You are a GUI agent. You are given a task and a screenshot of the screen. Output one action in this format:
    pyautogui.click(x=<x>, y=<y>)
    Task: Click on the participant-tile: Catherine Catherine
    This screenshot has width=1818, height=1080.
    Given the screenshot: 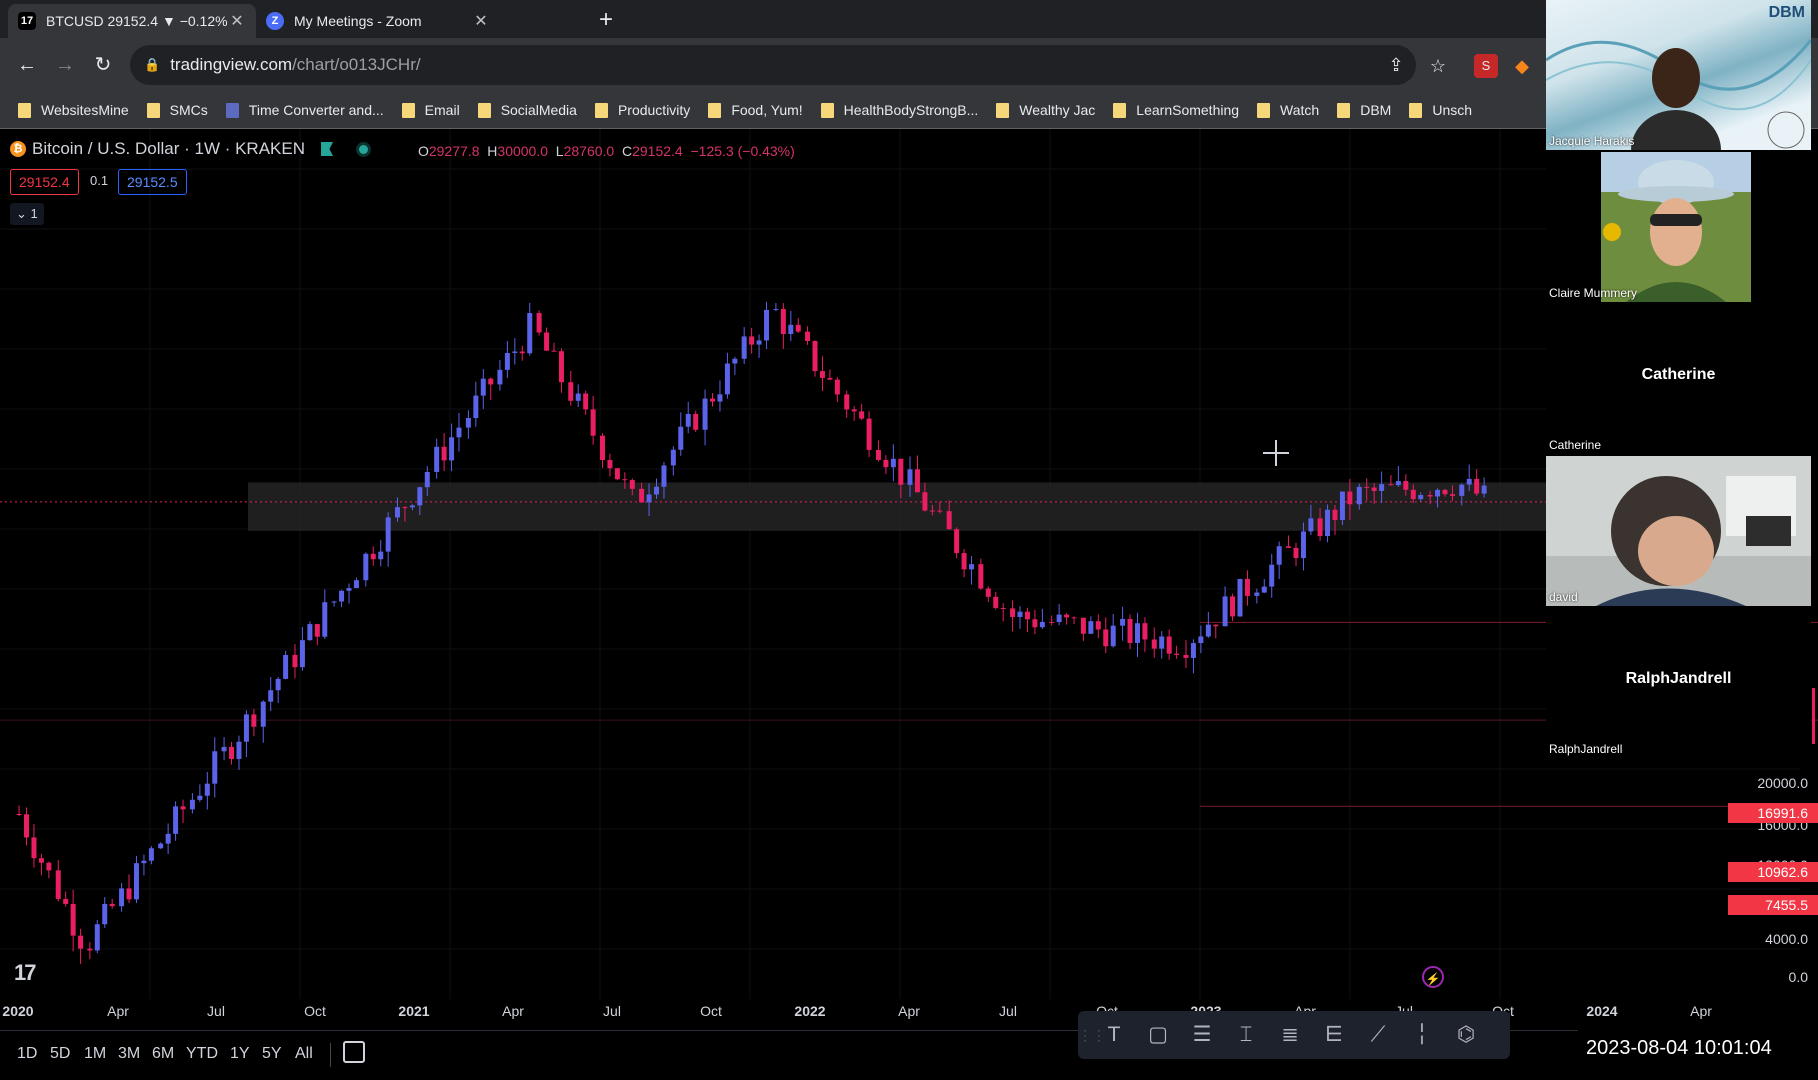 What is the action you would take?
    pyautogui.click(x=1678, y=379)
    